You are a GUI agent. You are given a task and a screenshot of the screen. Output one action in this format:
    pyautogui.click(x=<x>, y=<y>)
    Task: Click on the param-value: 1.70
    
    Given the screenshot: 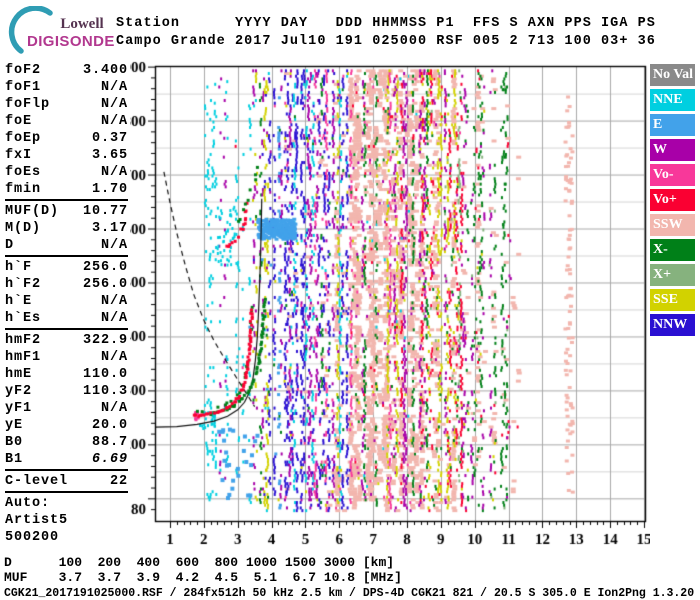 What is the action you would take?
    pyautogui.click(x=109, y=189)
    